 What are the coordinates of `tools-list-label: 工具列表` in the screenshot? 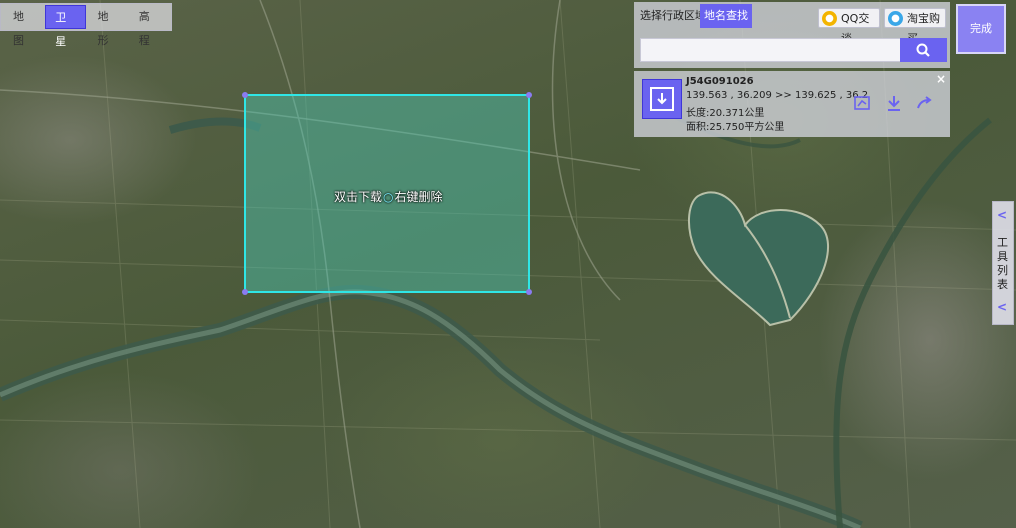 It's located at (1002, 263).